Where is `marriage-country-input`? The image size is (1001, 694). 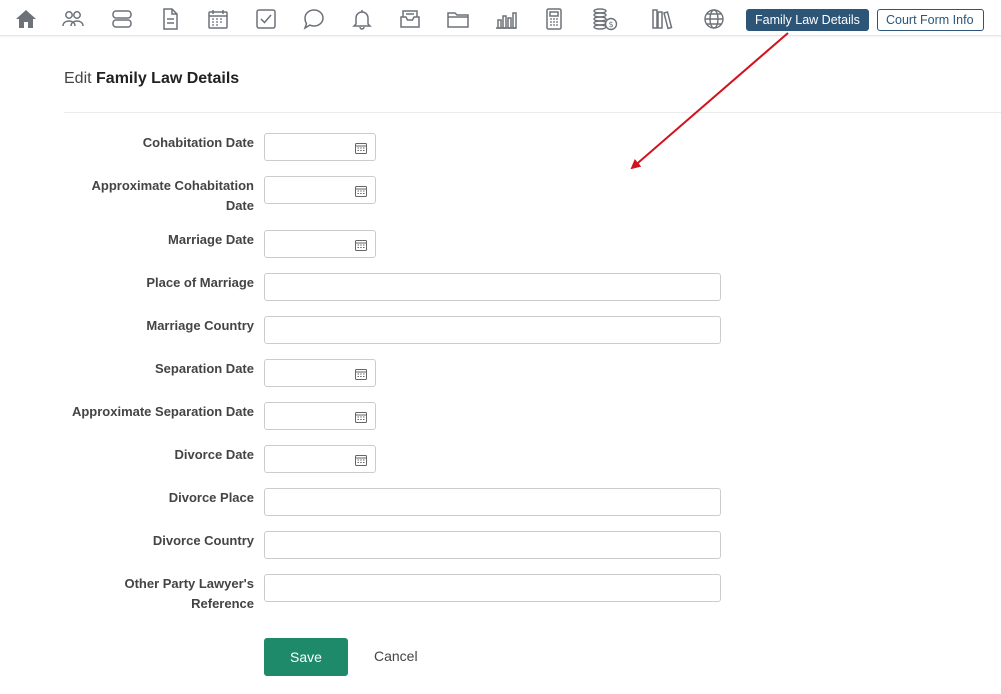
marriage-country-input is located at coordinates (492, 330).